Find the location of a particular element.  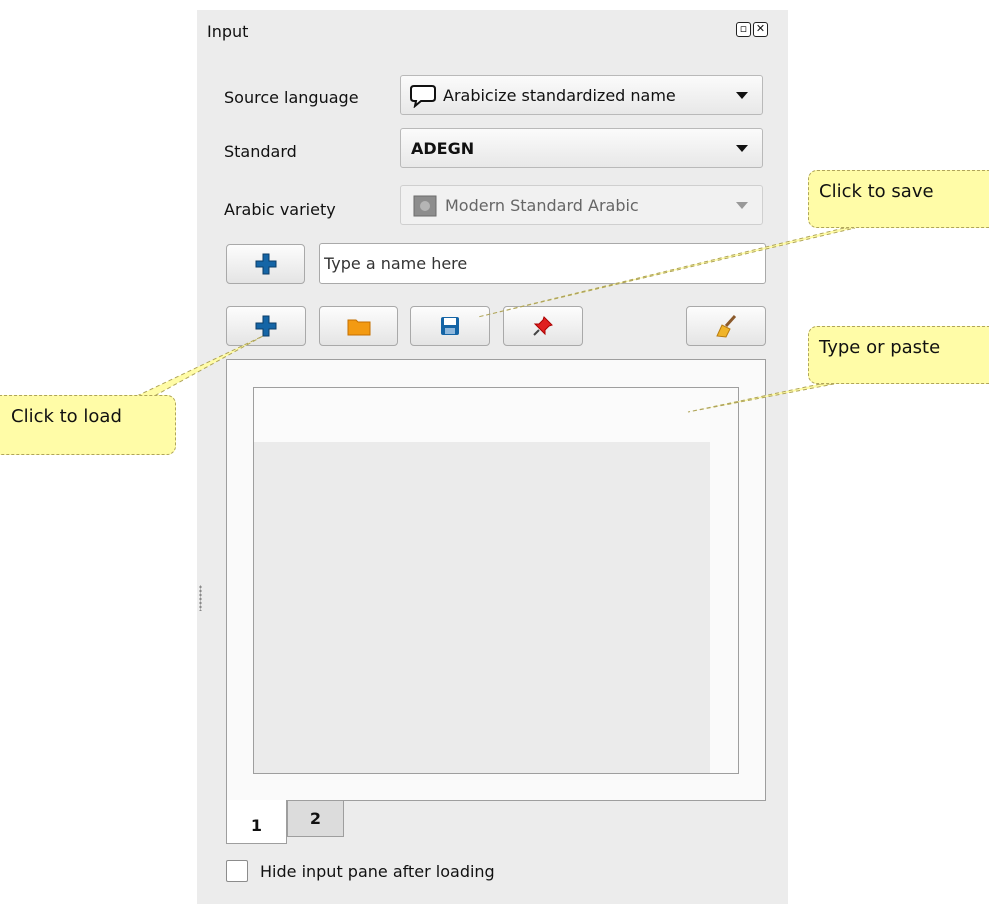

open-button is located at coordinates (358, 326).